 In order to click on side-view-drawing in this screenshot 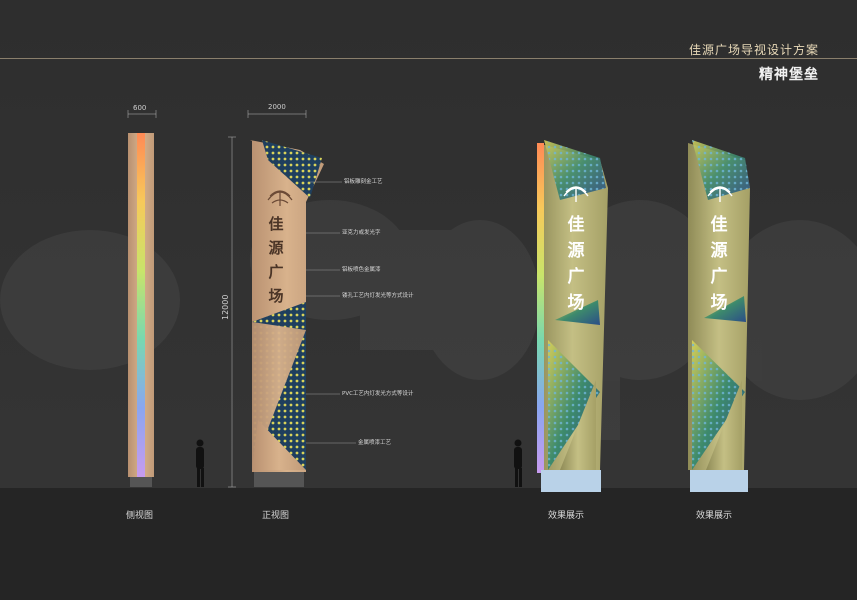, I will do `click(142, 298)`.